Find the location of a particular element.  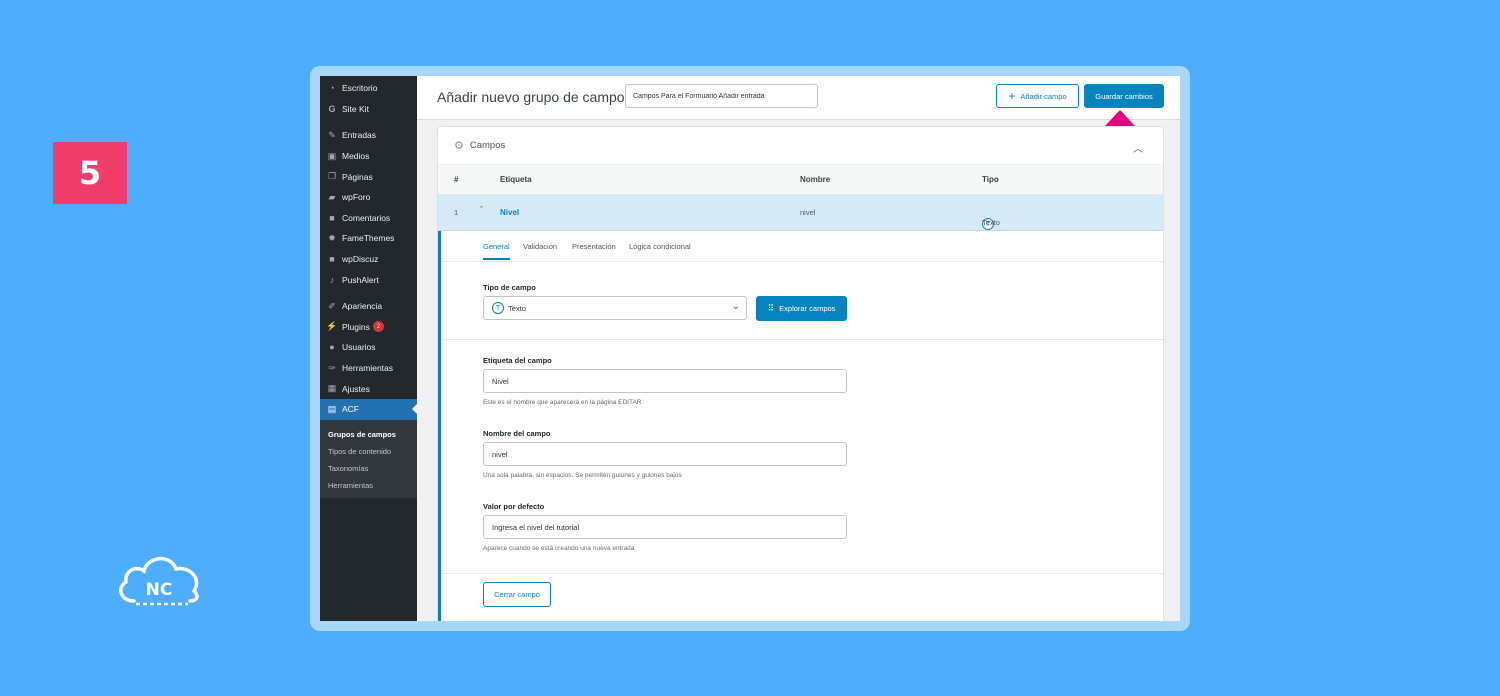

step-number-badge: 5 is located at coordinates (90, 173).